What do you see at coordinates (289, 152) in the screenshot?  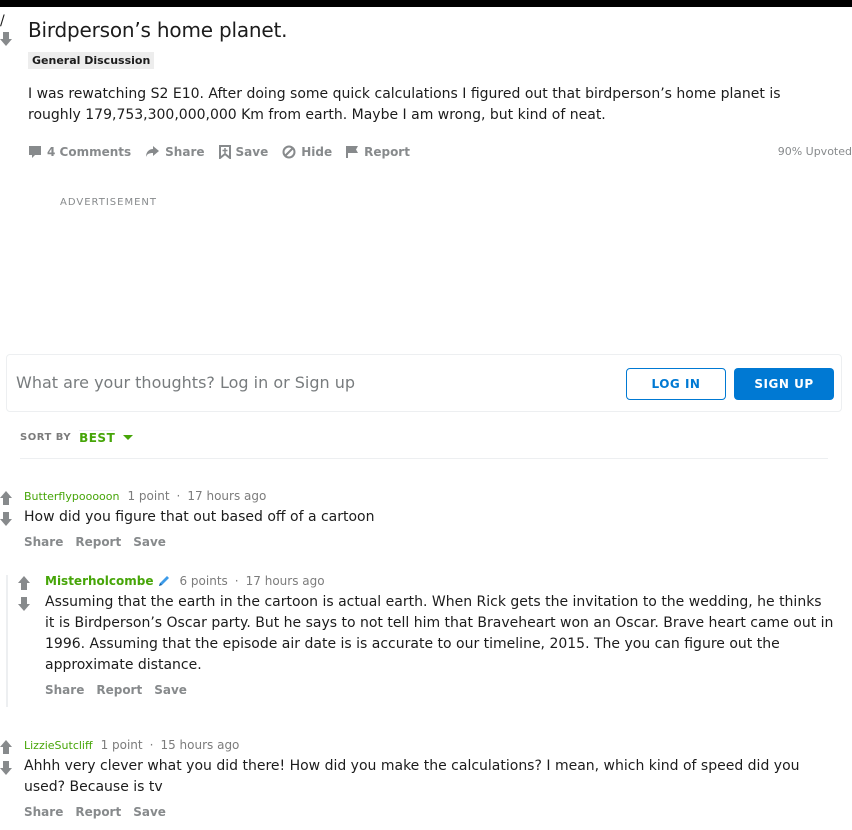 I see `hide-icon` at bounding box center [289, 152].